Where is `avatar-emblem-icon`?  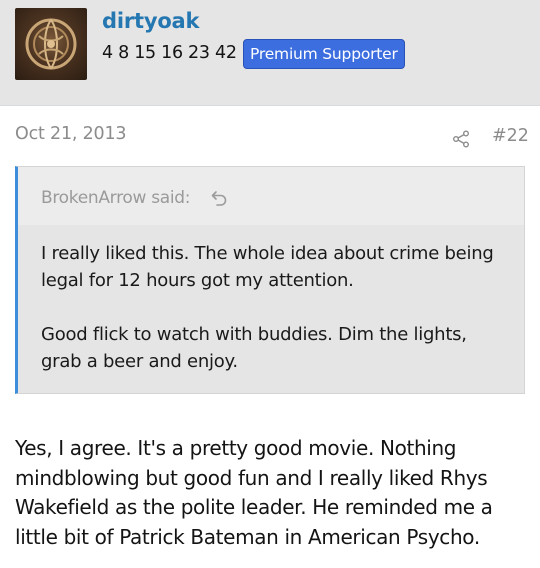
avatar-emblem-icon is located at coordinates (51, 44).